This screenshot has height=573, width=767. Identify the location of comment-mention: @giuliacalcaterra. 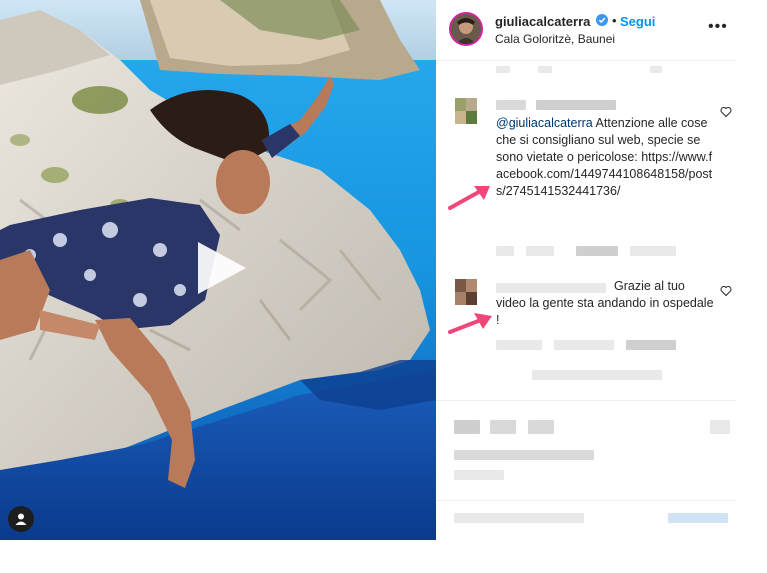
(544, 123).